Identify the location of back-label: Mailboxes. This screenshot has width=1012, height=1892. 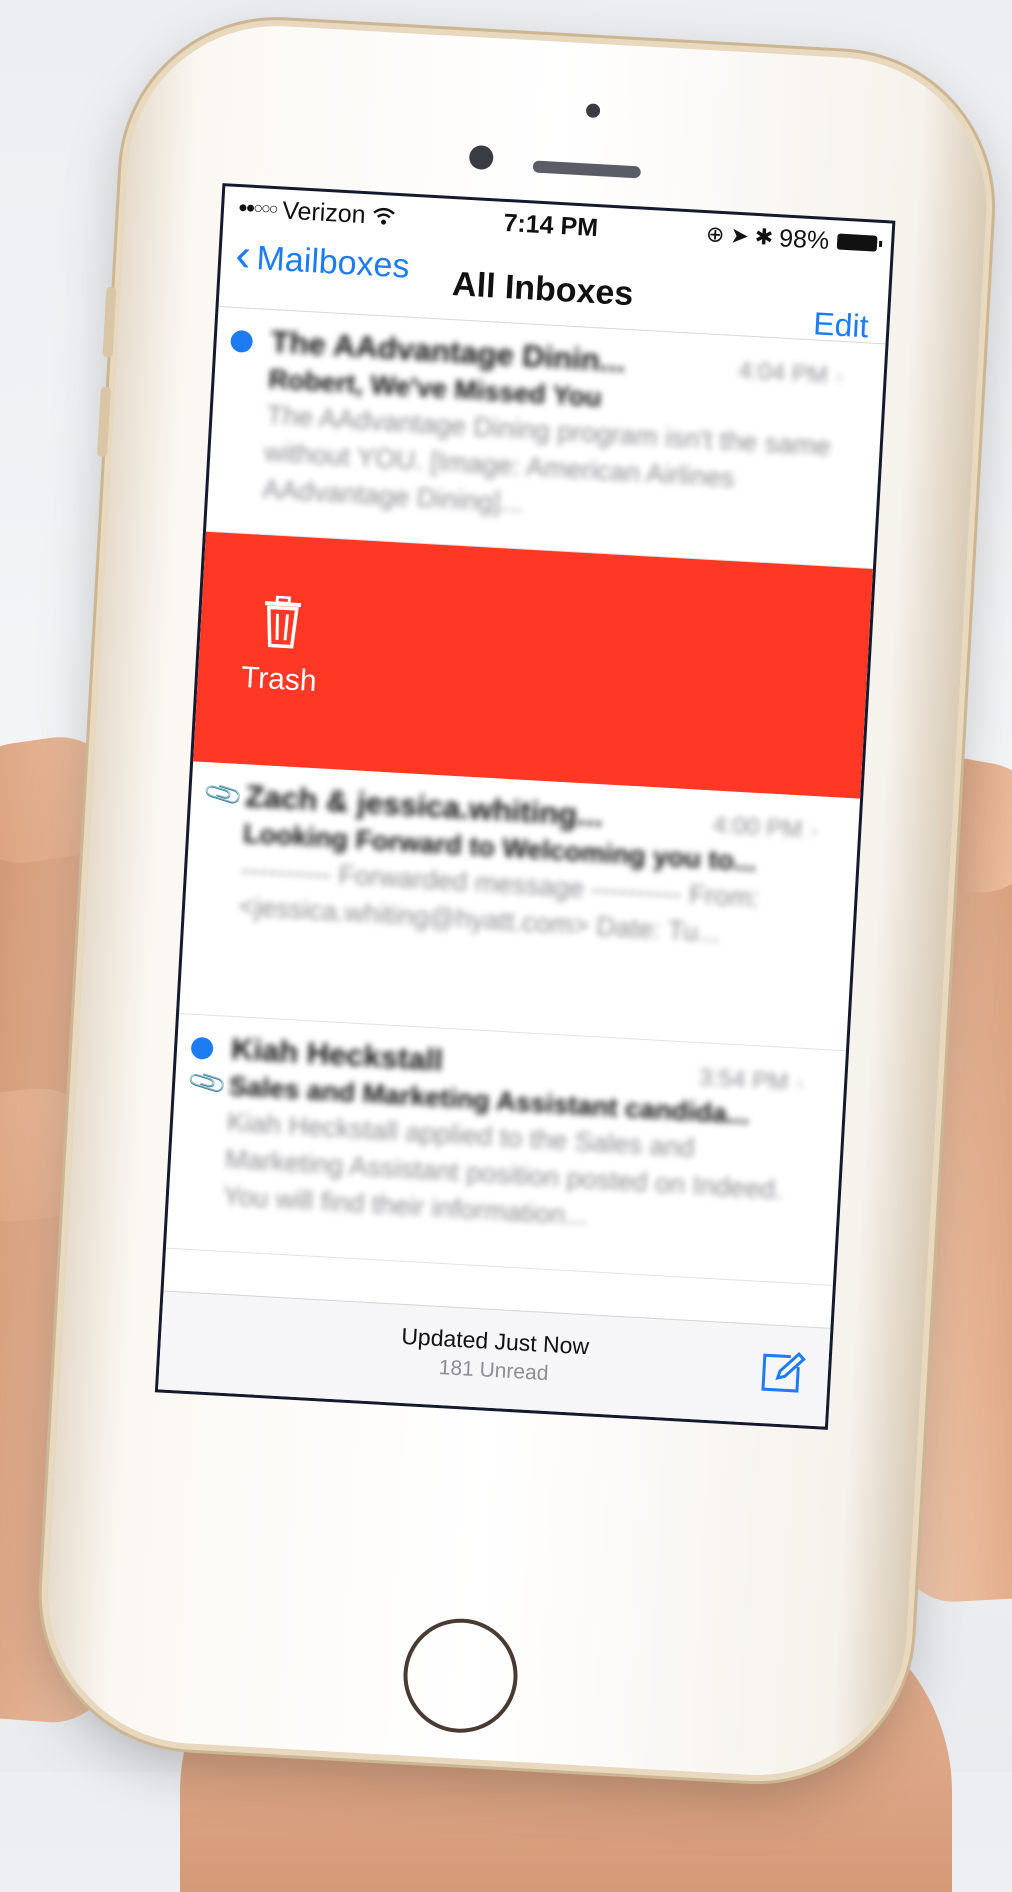
(333, 262).